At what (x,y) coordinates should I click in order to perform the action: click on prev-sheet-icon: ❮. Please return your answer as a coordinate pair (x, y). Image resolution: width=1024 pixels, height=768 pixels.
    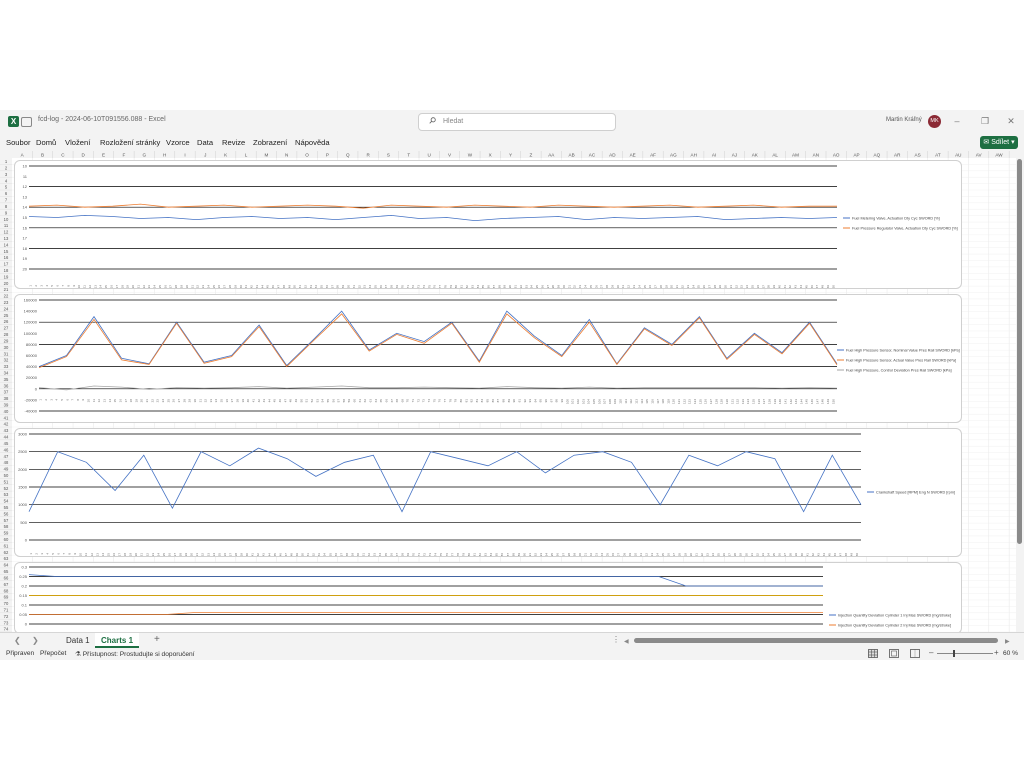
    Looking at the image, I should click on (17, 640).